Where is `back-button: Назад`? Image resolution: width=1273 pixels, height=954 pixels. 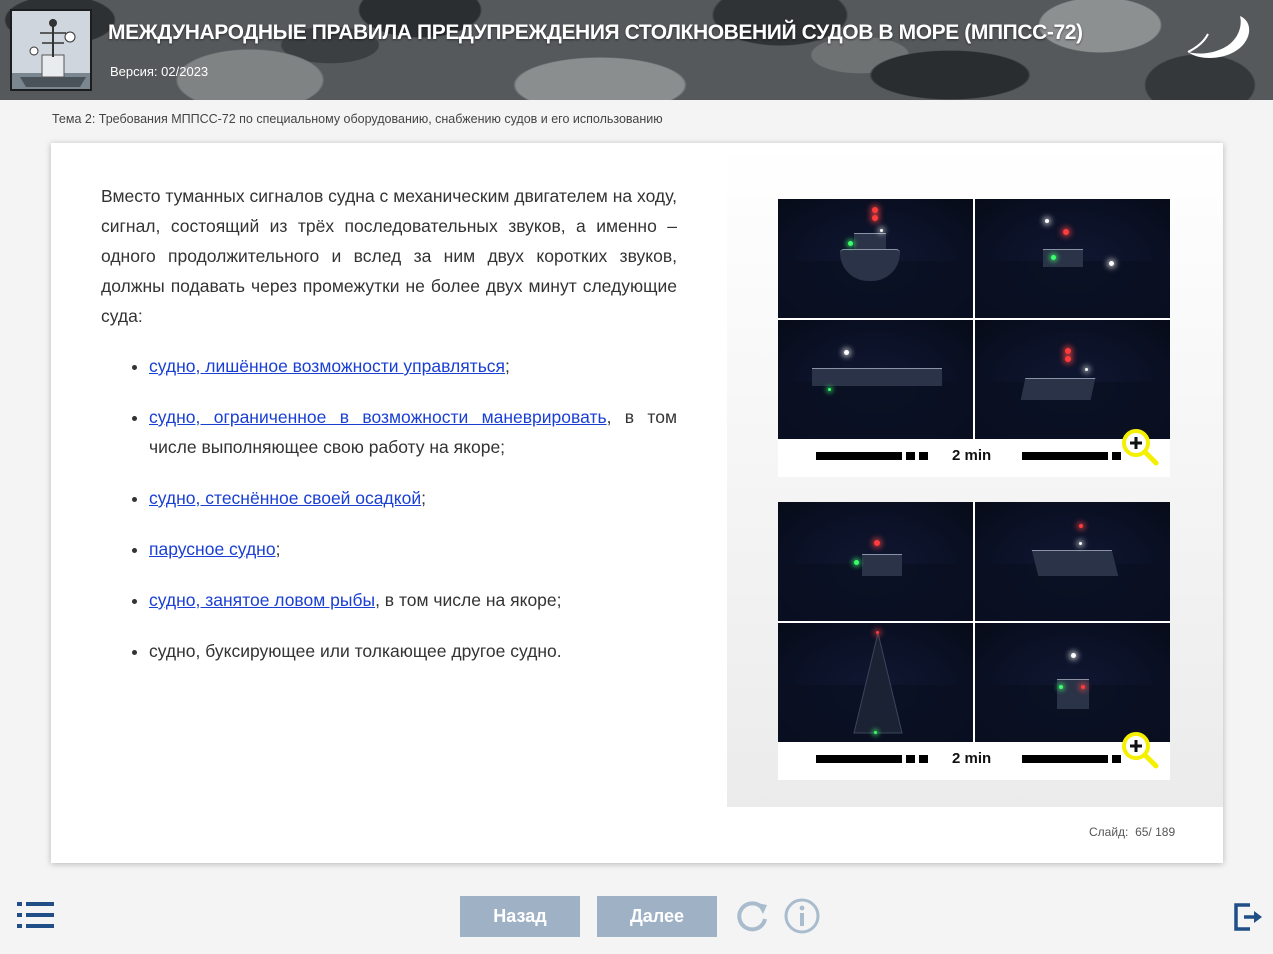 back-button: Назад is located at coordinates (520, 916).